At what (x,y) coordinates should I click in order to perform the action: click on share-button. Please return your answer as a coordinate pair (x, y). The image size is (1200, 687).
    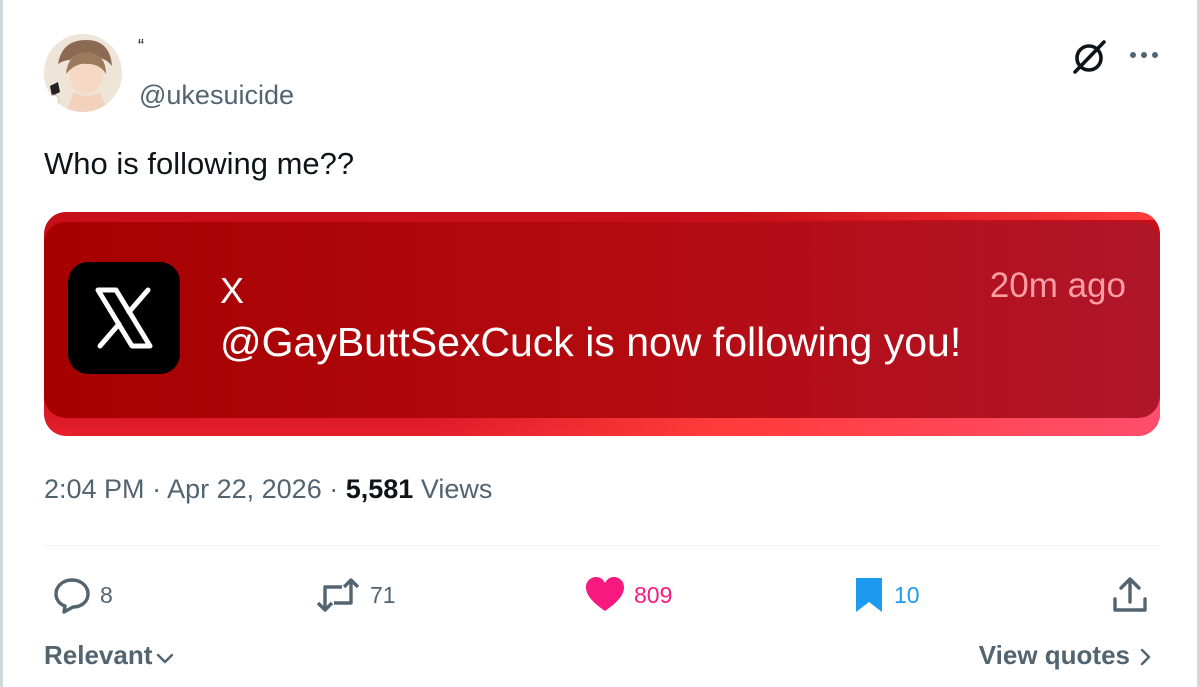
    Looking at the image, I should click on (1130, 595).